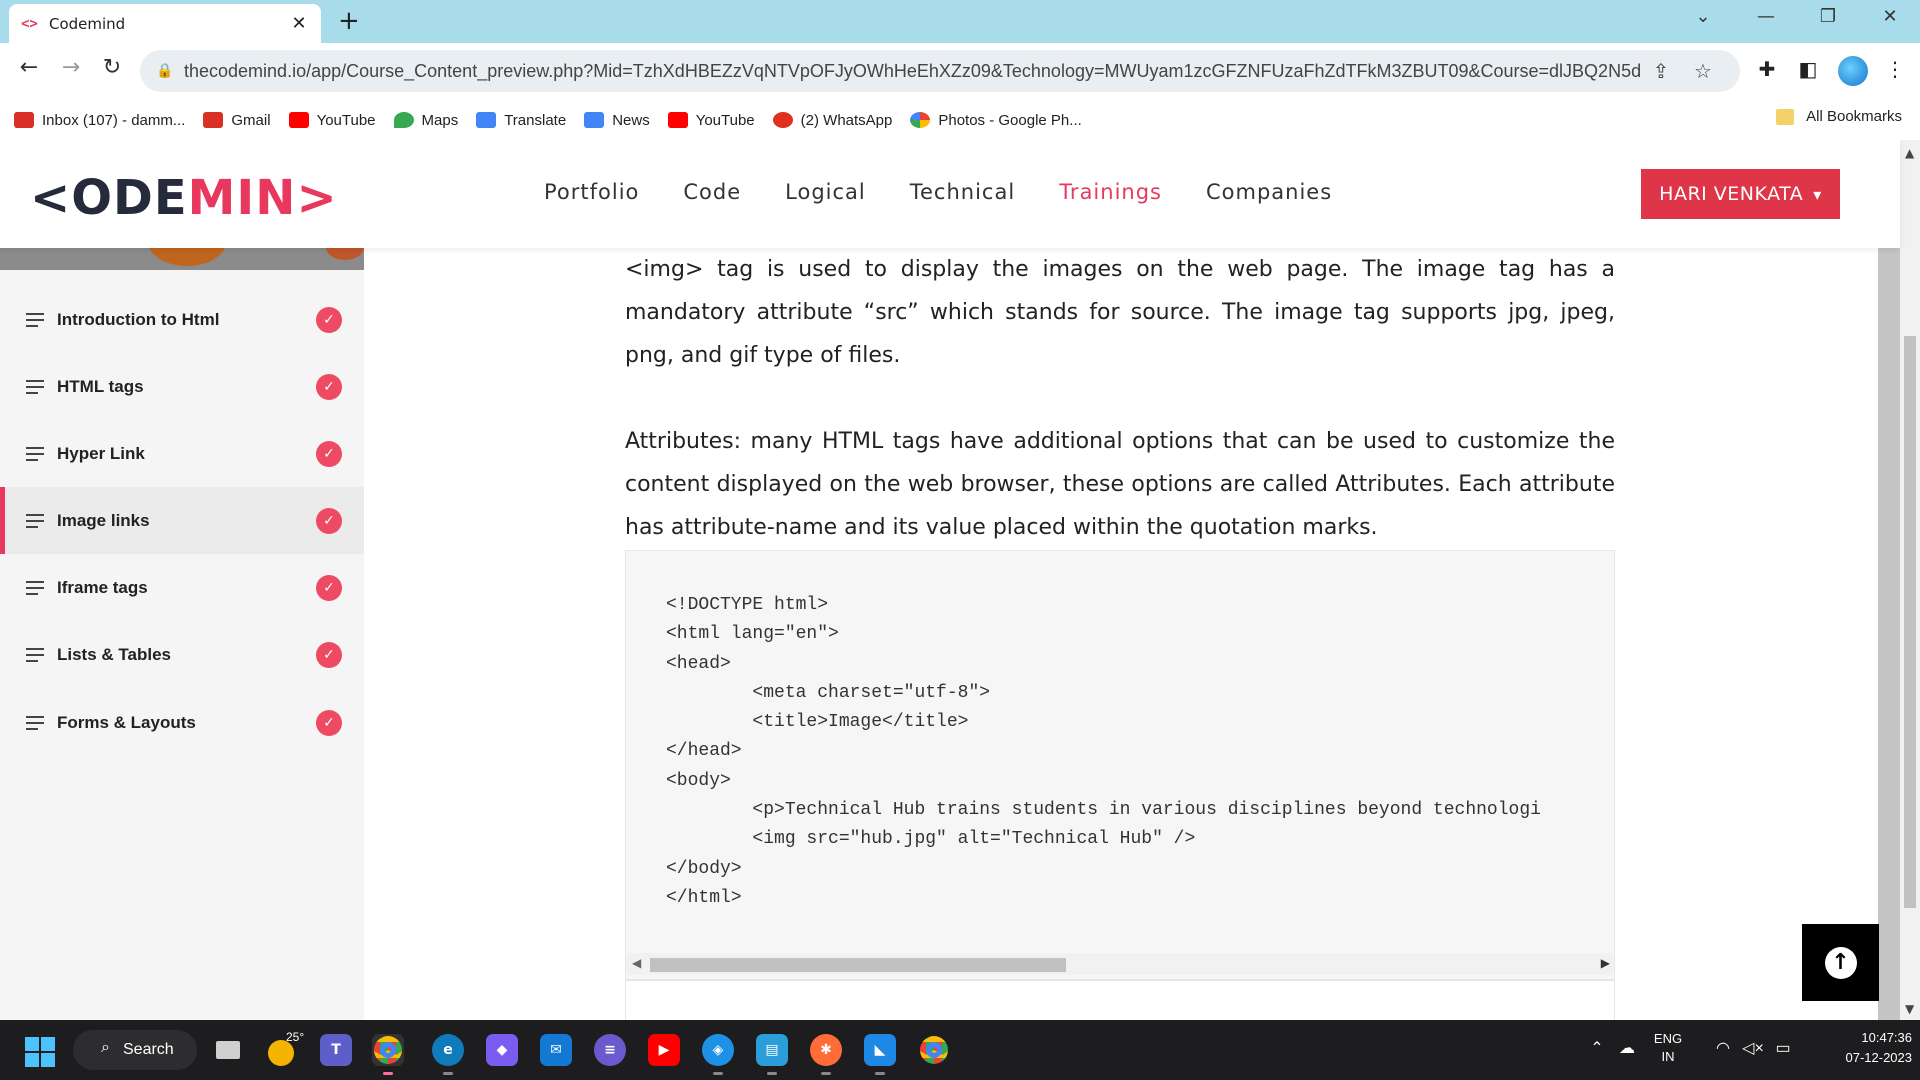  What do you see at coordinates (718, 1050) in the screenshot?
I see `docker-icon: ◈` at bounding box center [718, 1050].